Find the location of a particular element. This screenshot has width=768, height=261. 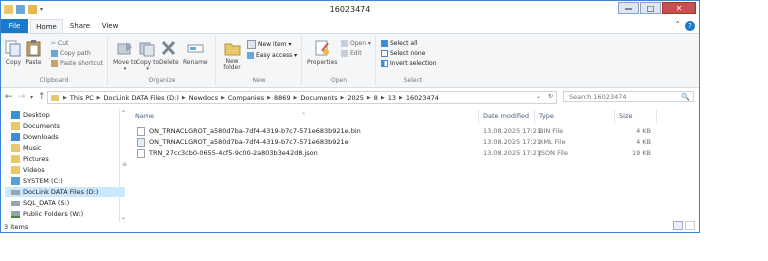

tree-item-desktop: Desktop is located at coordinates (30, 115).